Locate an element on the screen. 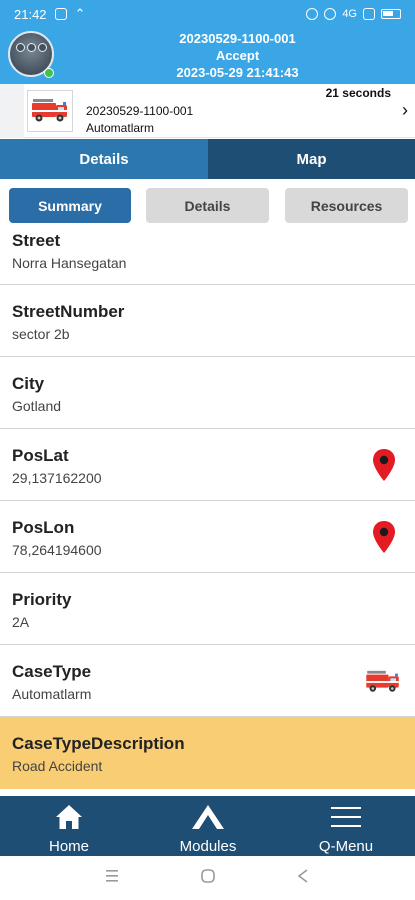  nav-modules: Modules is located at coordinates (208, 826).